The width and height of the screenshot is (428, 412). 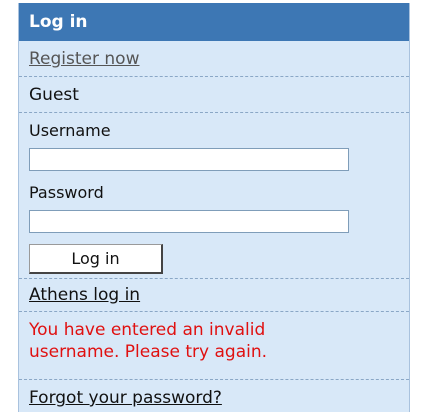 What do you see at coordinates (214, 295) in the screenshot?
I see `athens-row: Athens log in` at bounding box center [214, 295].